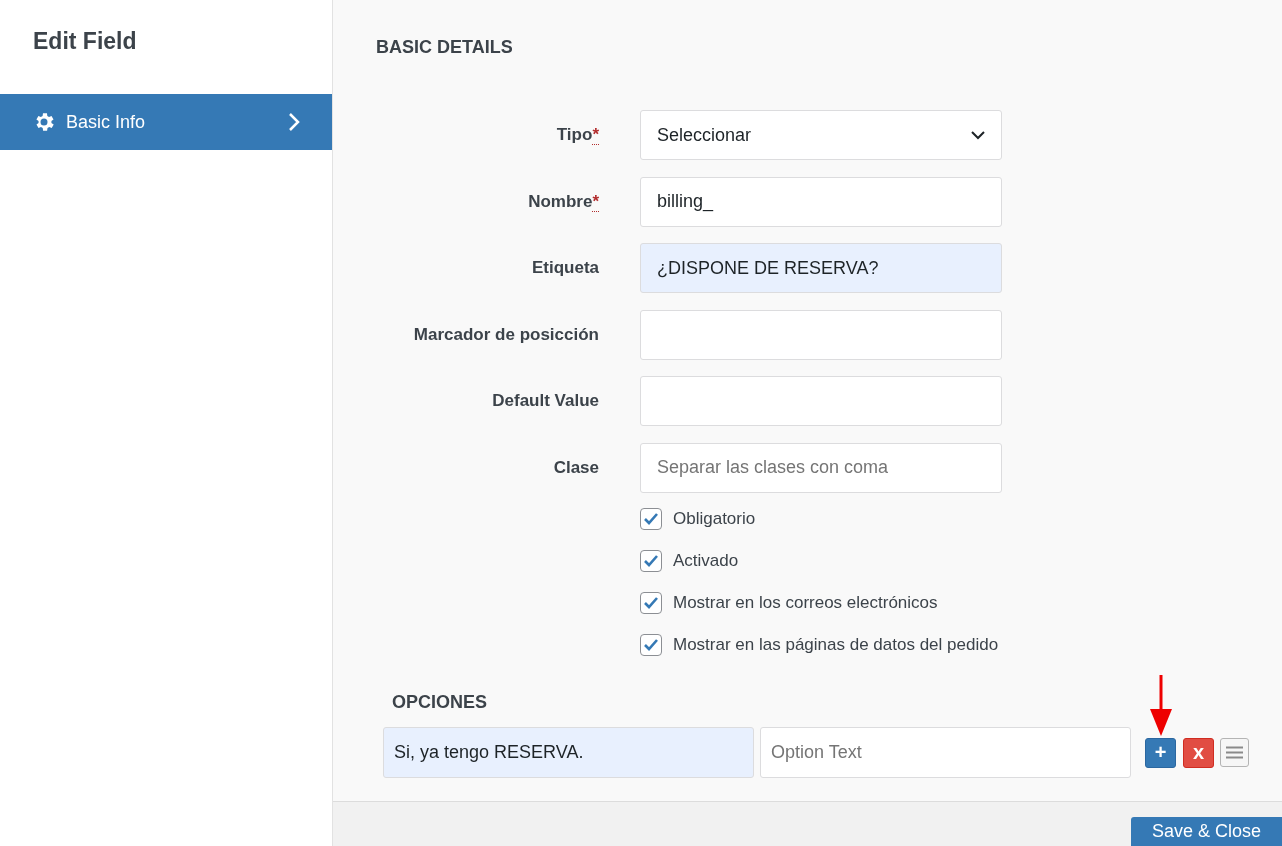  What do you see at coordinates (575, 467) in the screenshot?
I see `field-label: Clase` at bounding box center [575, 467].